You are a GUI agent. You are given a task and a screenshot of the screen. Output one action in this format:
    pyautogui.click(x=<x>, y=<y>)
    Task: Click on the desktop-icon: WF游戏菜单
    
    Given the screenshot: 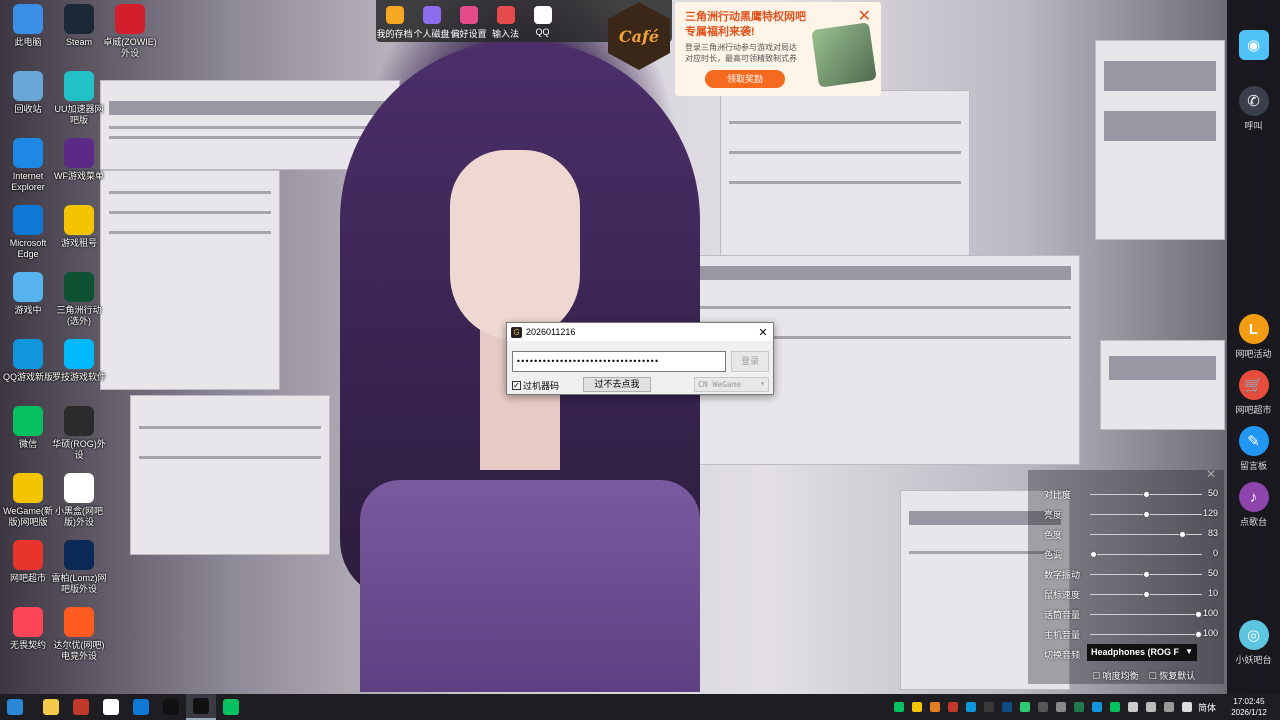 What is the action you would take?
    pyautogui.click(x=79, y=160)
    